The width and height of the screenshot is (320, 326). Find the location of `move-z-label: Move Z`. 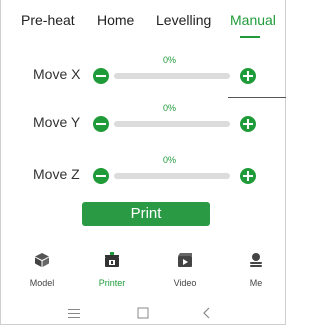

move-z-label: Move Z is located at coordinates (56, 174).